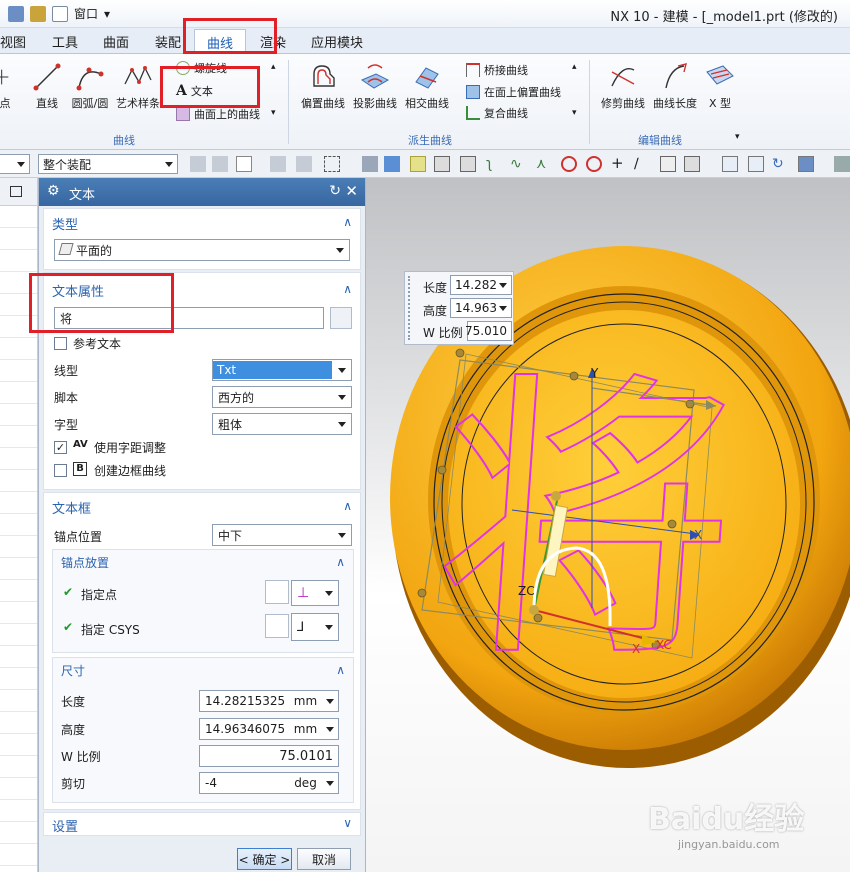  I want to click on spline-snap-icon: ∿, so click(518, 164).